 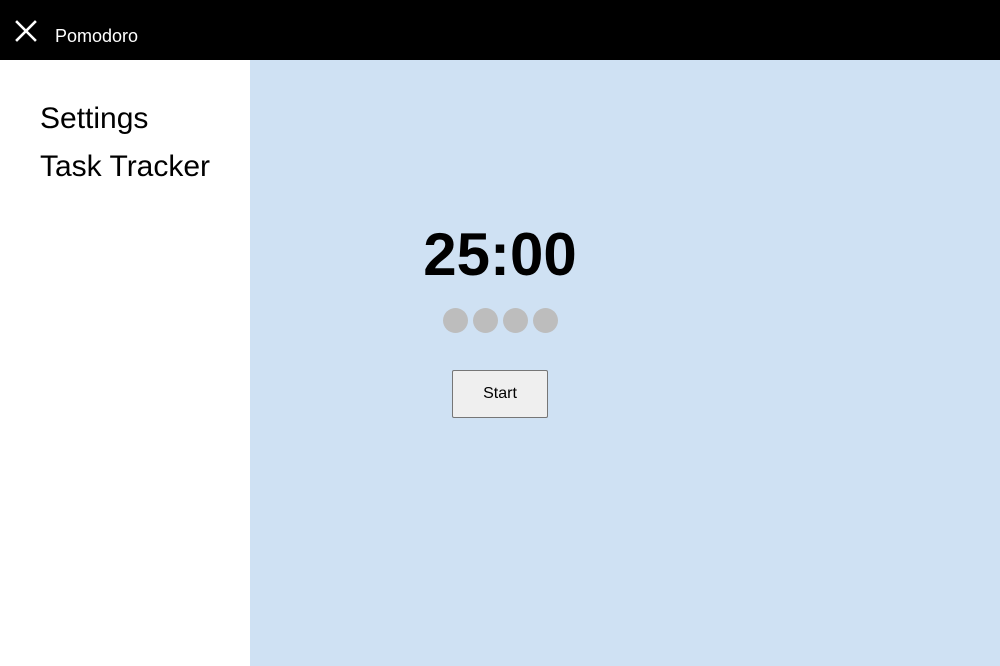 I want to click on session-progress, so click(x=500, y=320).